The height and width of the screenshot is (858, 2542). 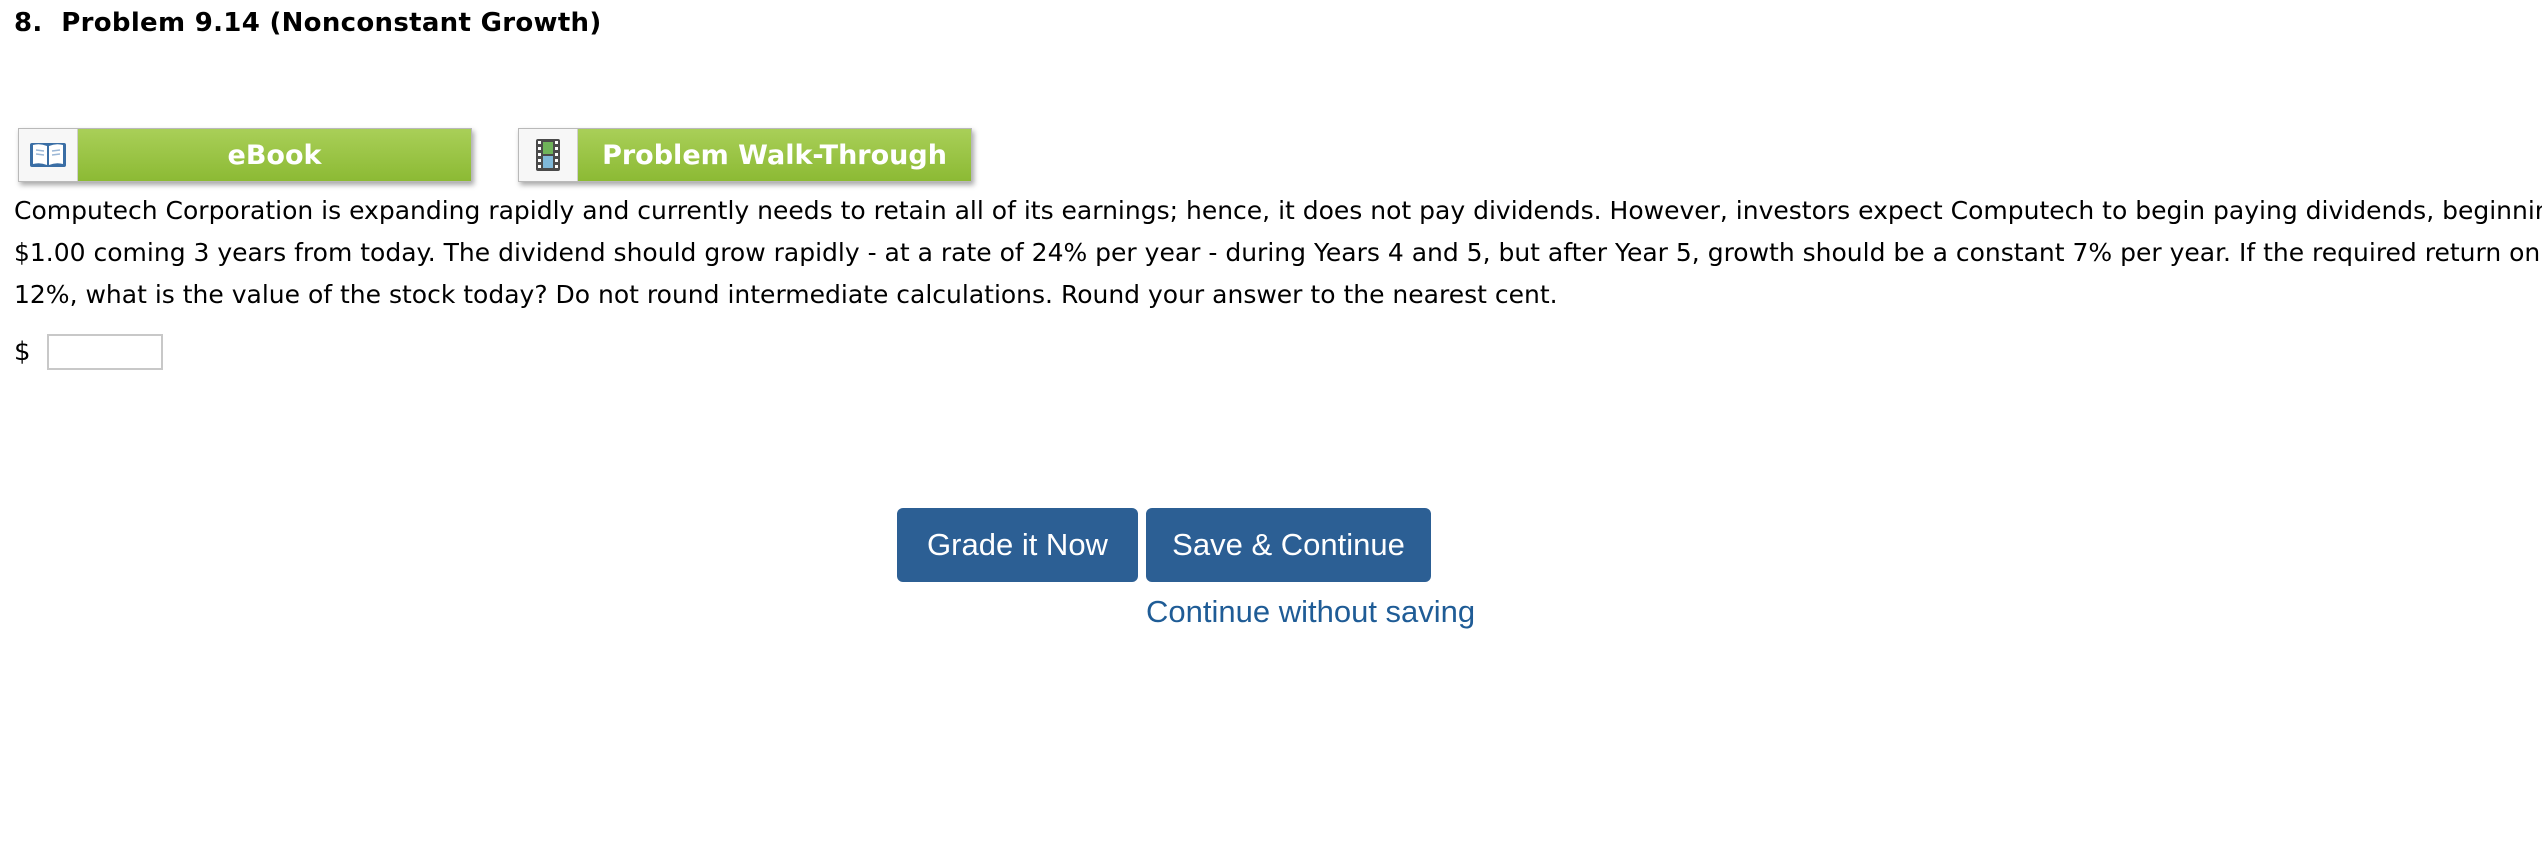 I want to click on problem-title: Problem 9.14 (Nonconstant Growth), so click(x=331, y=23).